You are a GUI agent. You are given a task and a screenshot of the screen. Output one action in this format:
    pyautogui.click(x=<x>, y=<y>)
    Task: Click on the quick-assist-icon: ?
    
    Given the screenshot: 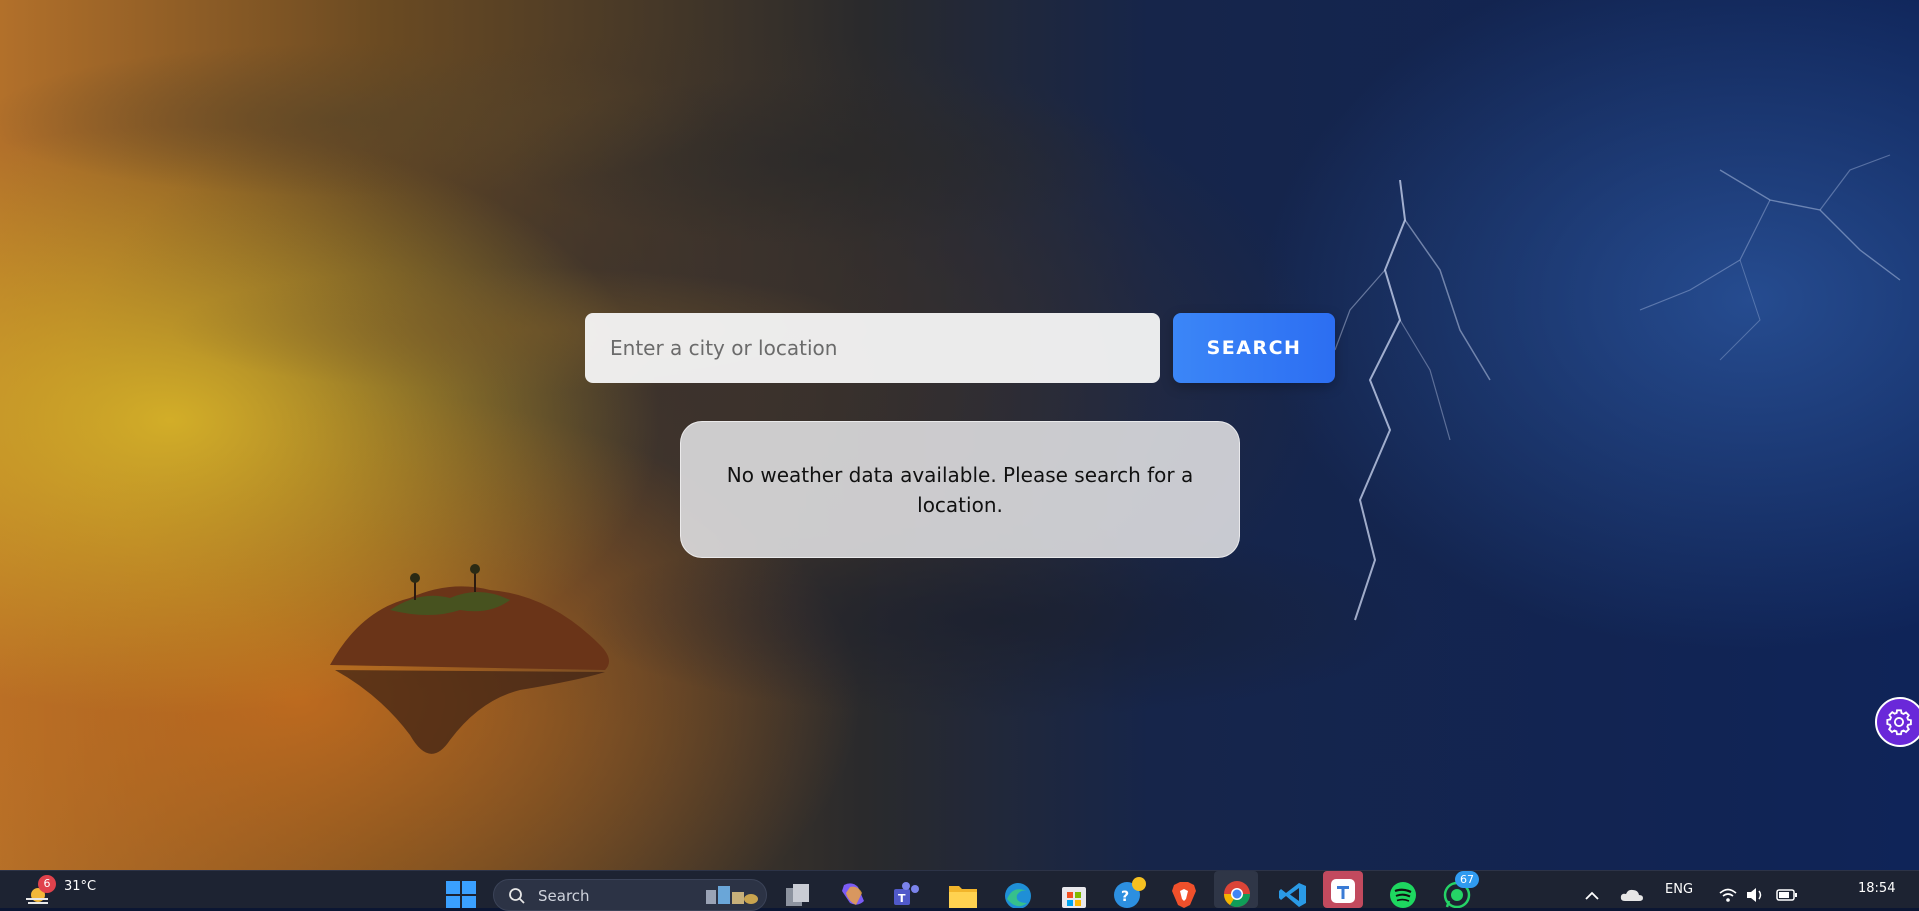 What is the action you would take?
    pyautogui.click(x=1130, y=891)
    